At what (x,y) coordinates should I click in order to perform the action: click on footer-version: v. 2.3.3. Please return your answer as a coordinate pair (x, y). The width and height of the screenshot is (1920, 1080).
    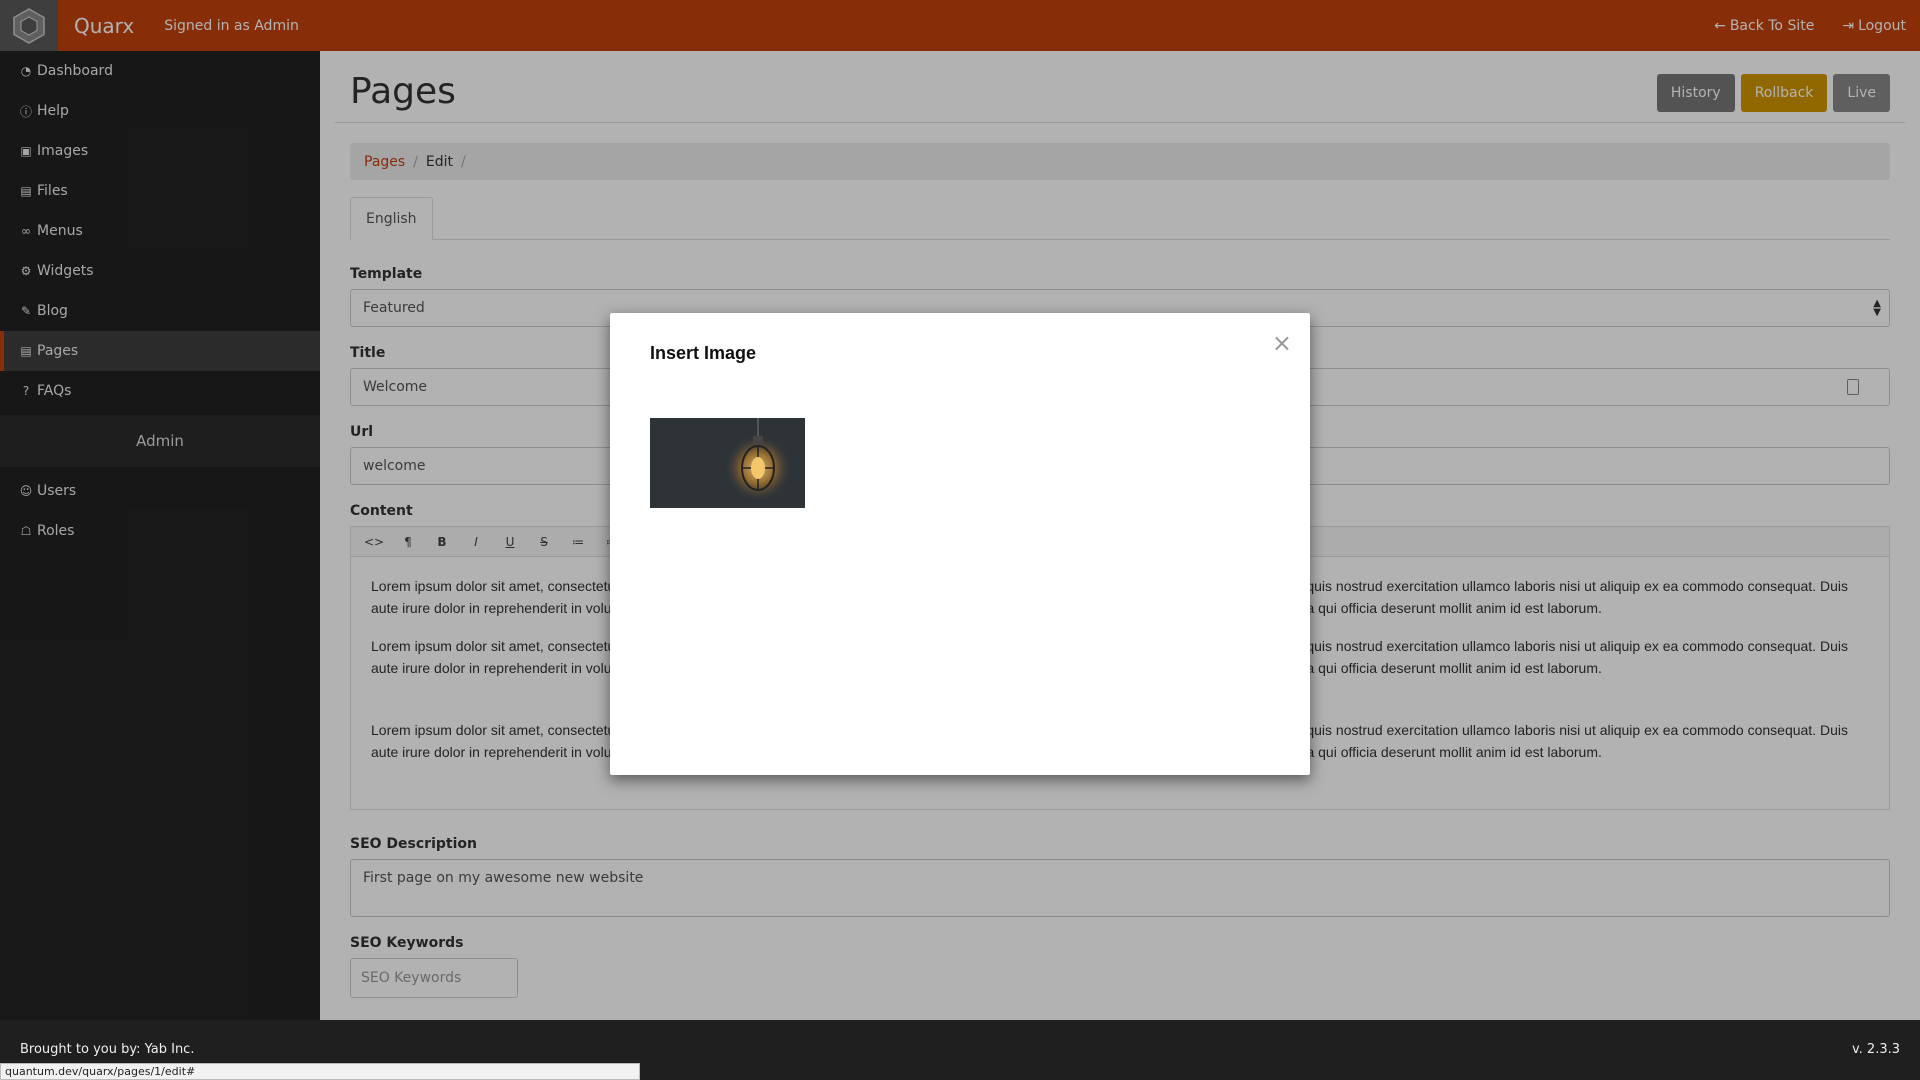
    Looking at the image, I should click on (1875, 1049).